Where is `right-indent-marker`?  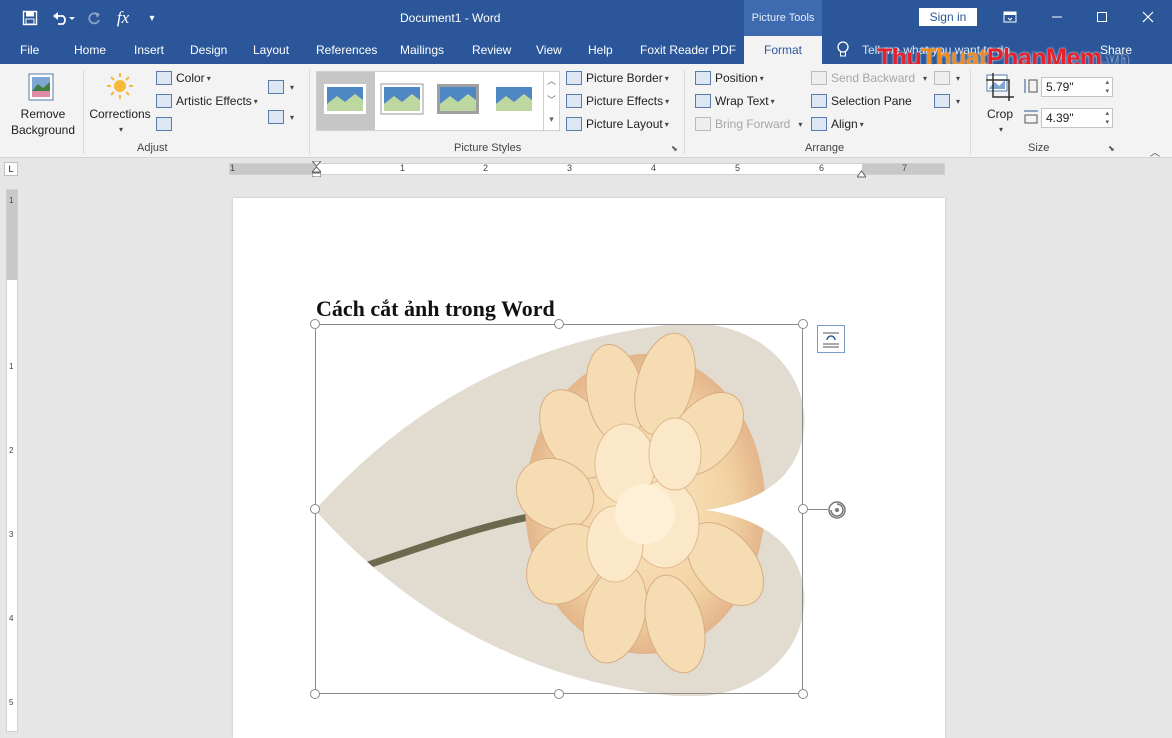 right-indent-marker is located at coordinates (861, 172).